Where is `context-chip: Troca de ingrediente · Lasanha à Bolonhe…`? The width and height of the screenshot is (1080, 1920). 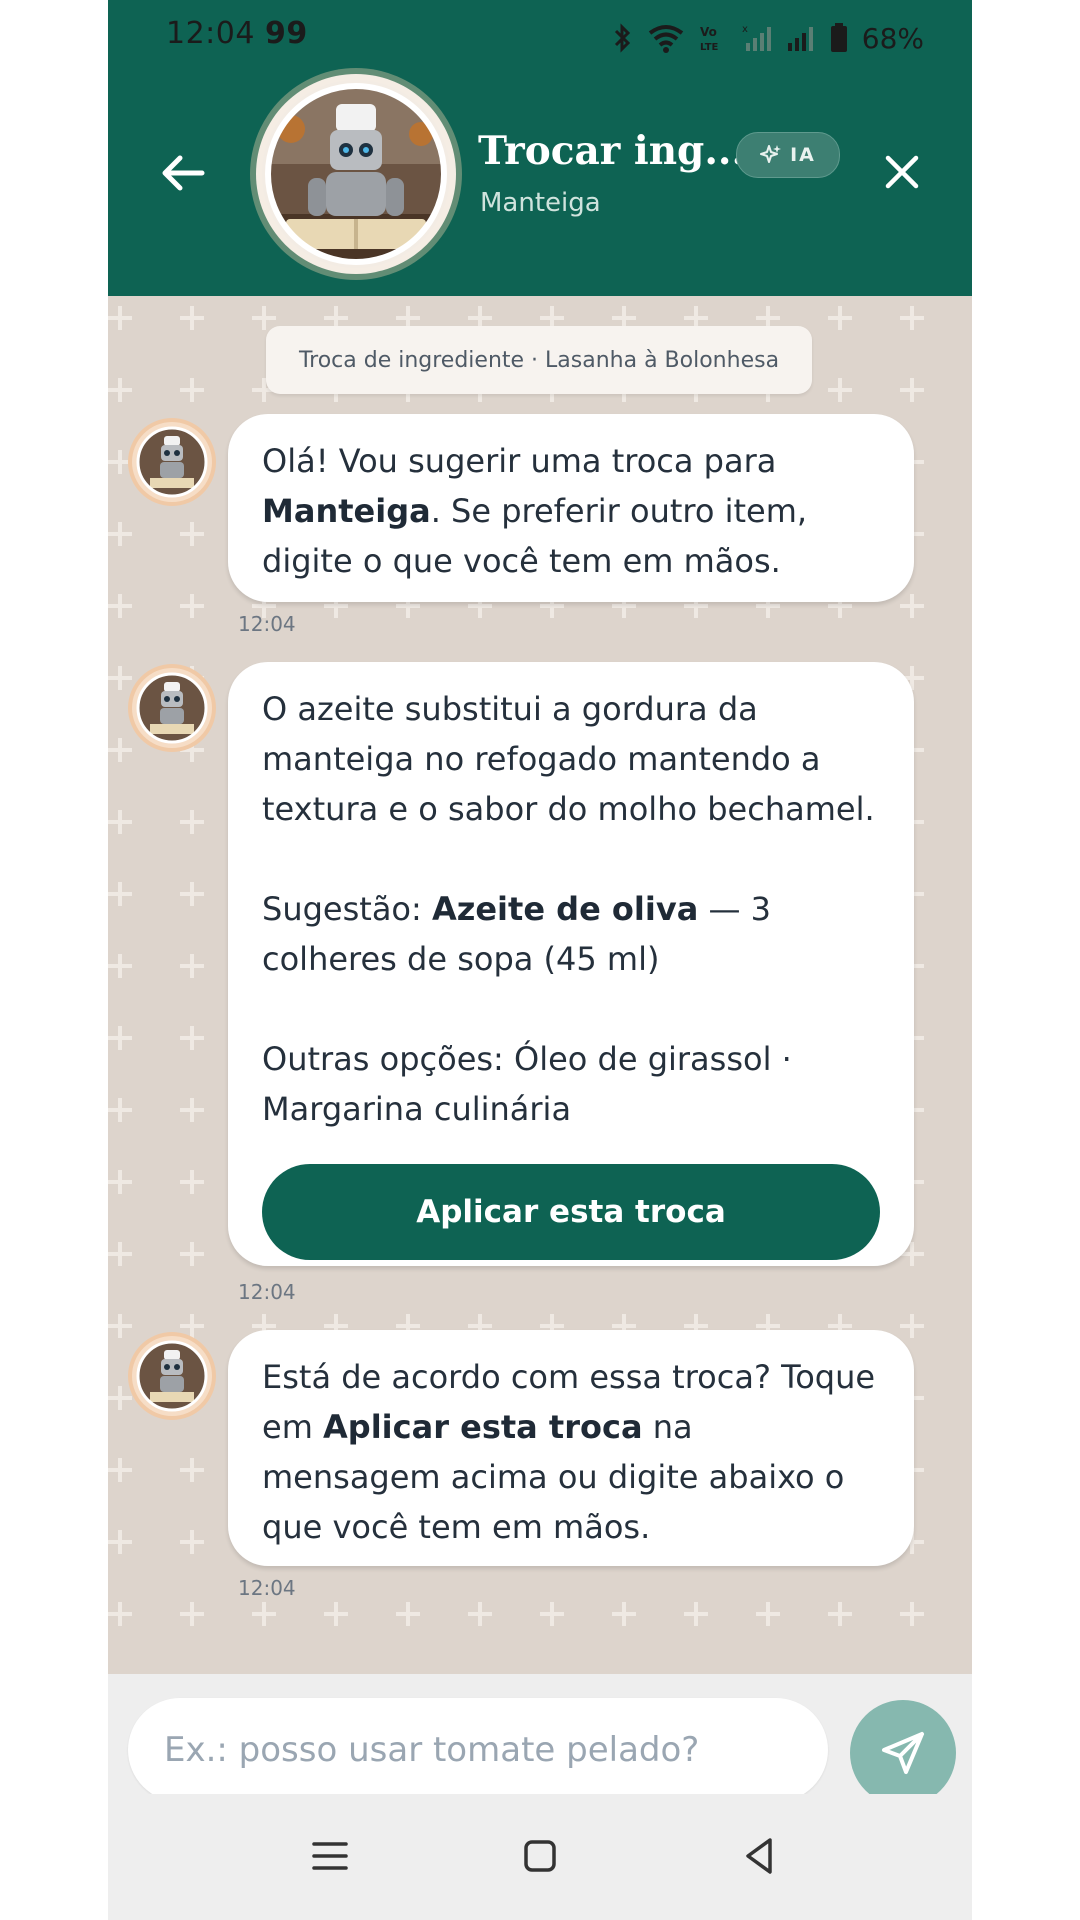 context-chip: Troca de ingrediente · Lasanha à Bolonhe… is located at coordinates (539, 360).